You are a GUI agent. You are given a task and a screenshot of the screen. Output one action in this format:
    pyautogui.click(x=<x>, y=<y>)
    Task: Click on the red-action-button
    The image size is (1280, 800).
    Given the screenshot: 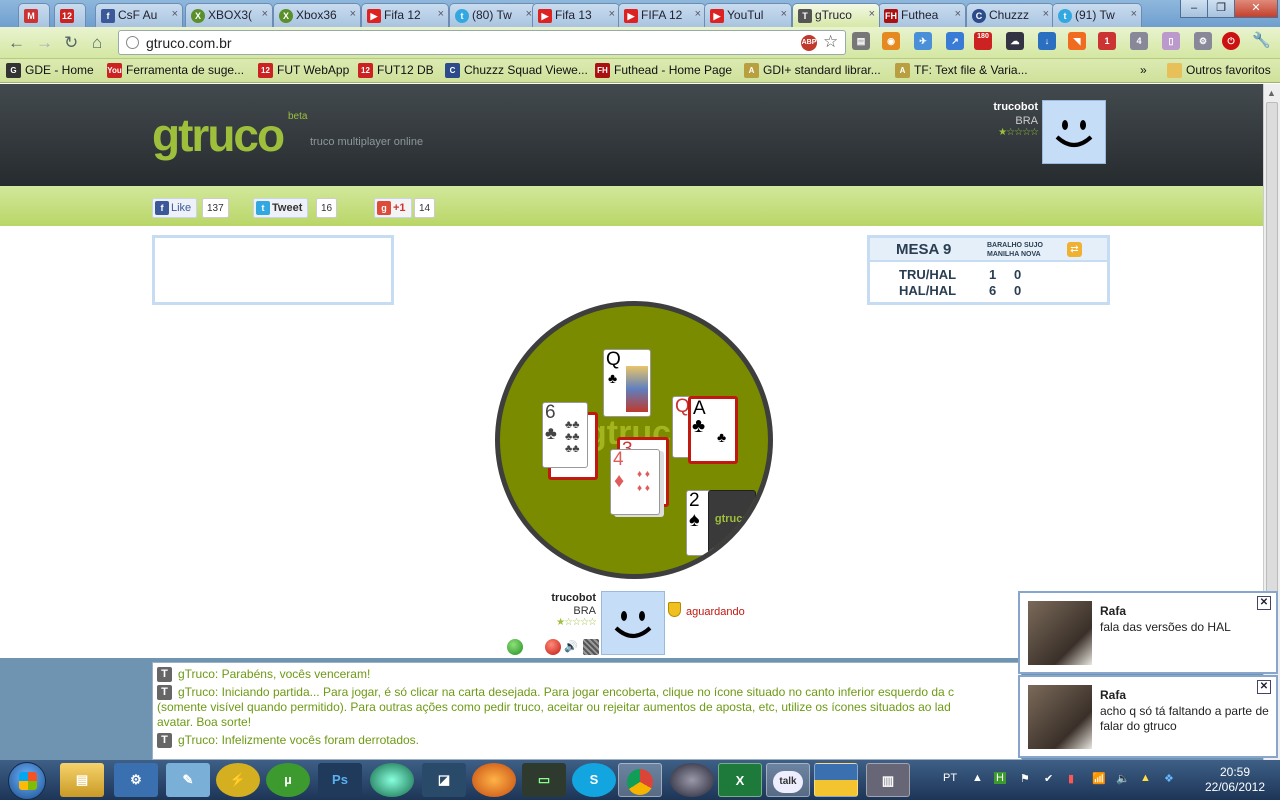 What is the action you would take?
    pyautogui.click(x=553, y=647)
    